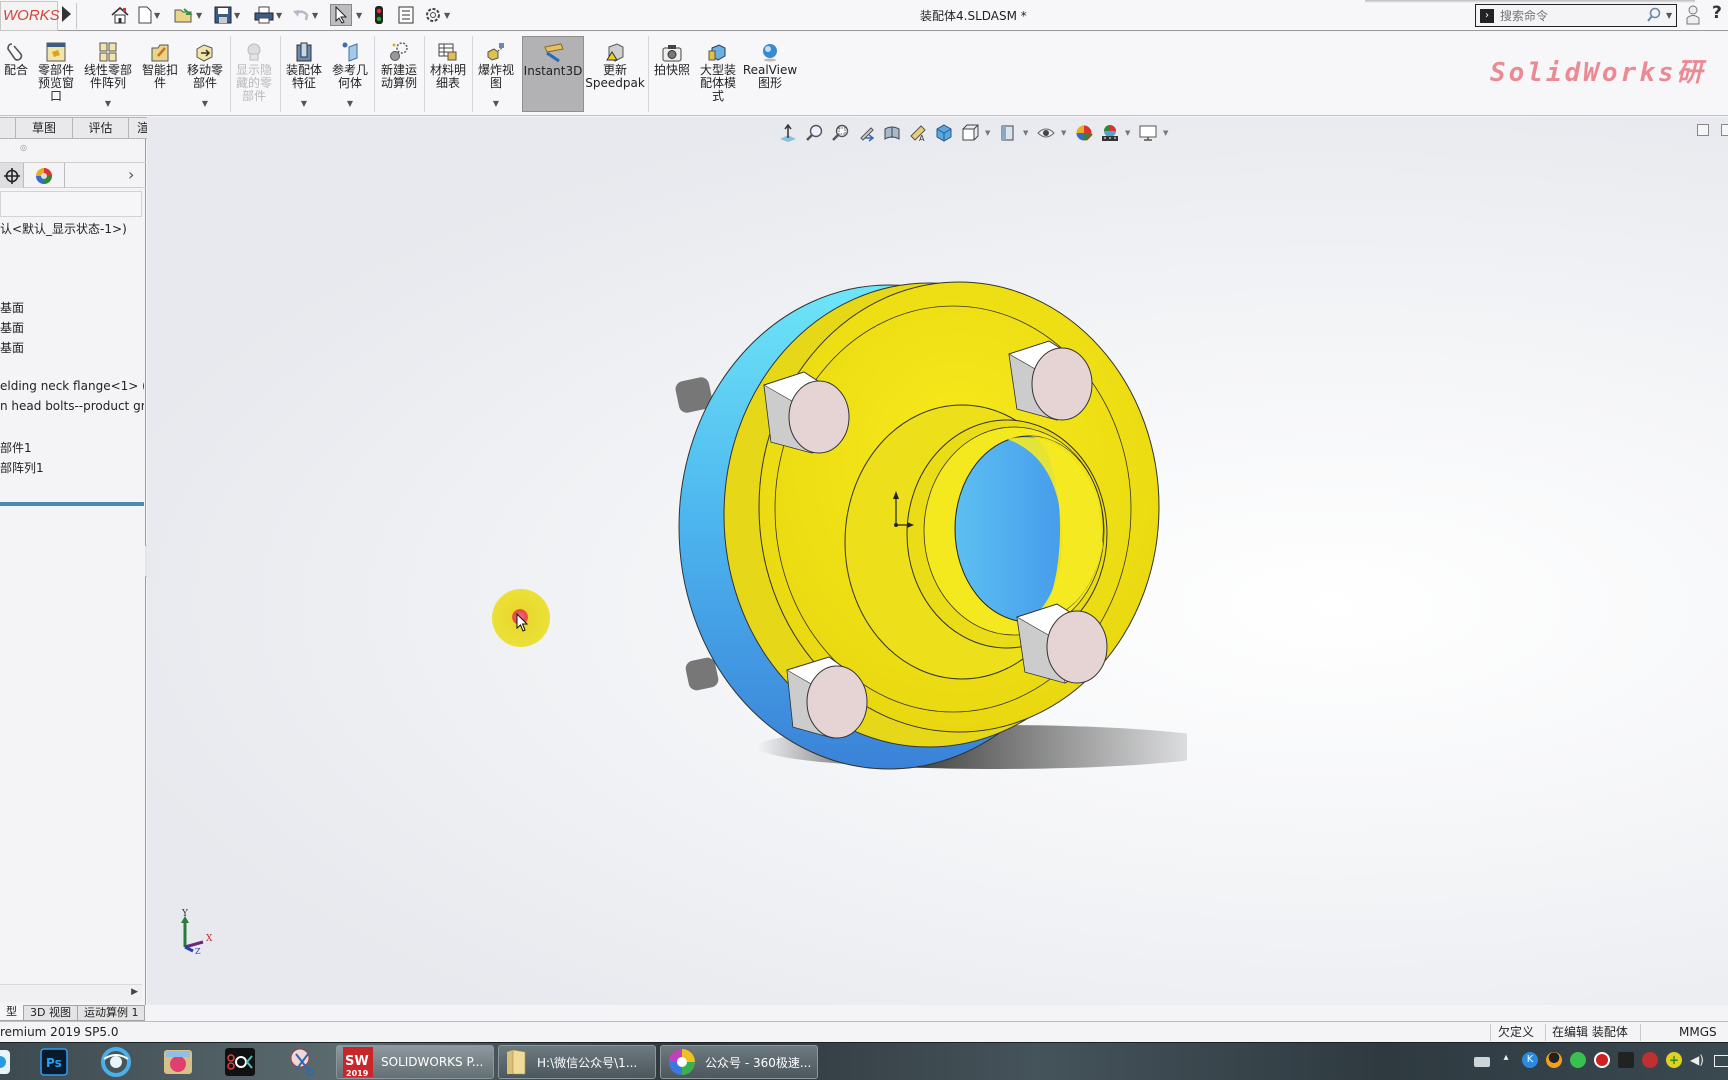 The image size is (1728, 1080). Describe the element at coordinates (108, 74) in the screenshot. I see `linear-pattern-button: 线性零部 件阵列 ▼` at that location.